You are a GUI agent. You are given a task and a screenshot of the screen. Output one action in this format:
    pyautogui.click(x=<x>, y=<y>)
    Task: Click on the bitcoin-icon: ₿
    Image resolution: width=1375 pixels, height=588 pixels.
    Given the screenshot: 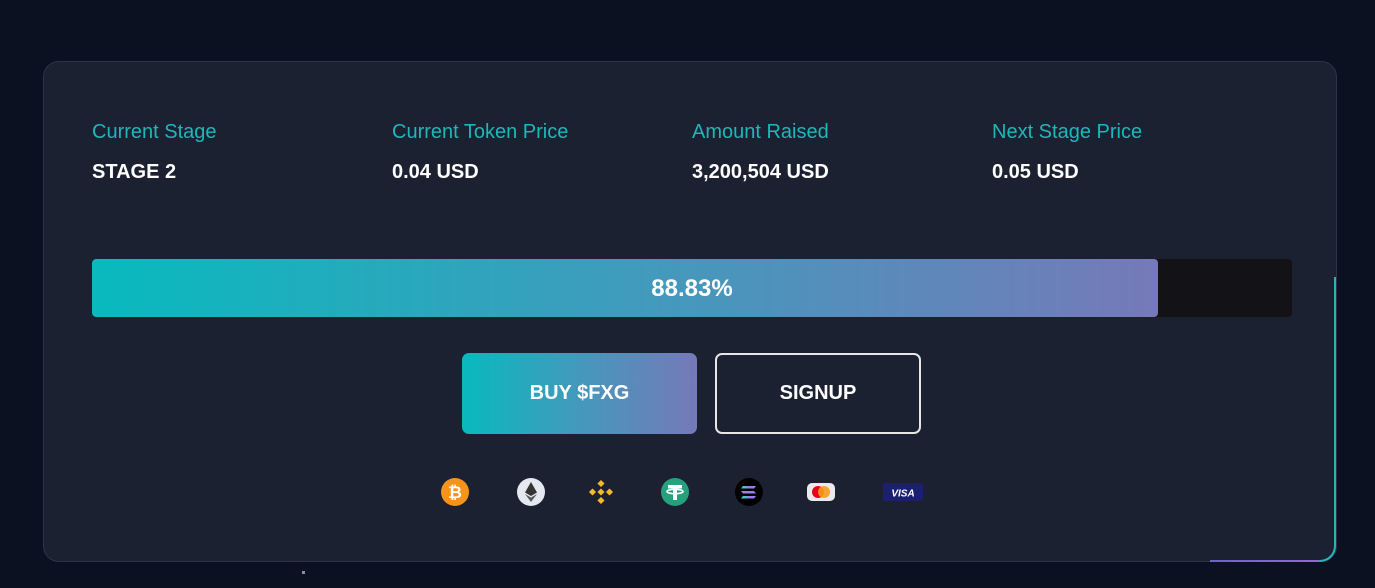 What is the action you would take?
    pyautogui.click(x=455, y=492)
    